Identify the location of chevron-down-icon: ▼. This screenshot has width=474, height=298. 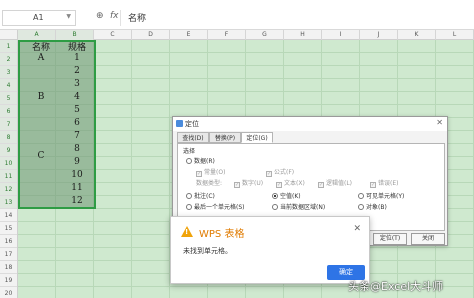
(68, 16).